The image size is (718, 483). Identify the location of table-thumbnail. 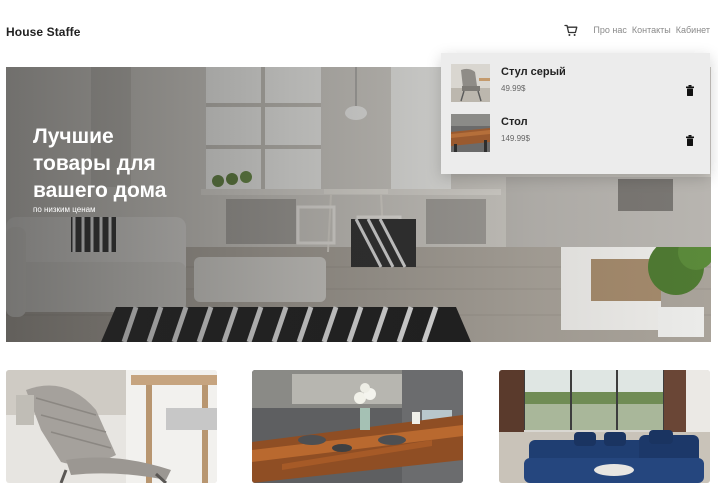
(470, 133).